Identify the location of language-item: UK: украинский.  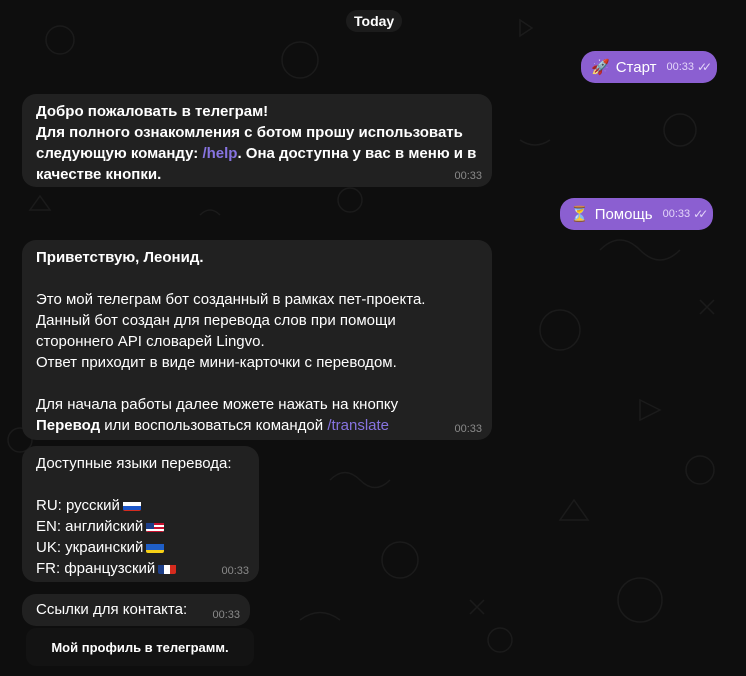
(140, 547).